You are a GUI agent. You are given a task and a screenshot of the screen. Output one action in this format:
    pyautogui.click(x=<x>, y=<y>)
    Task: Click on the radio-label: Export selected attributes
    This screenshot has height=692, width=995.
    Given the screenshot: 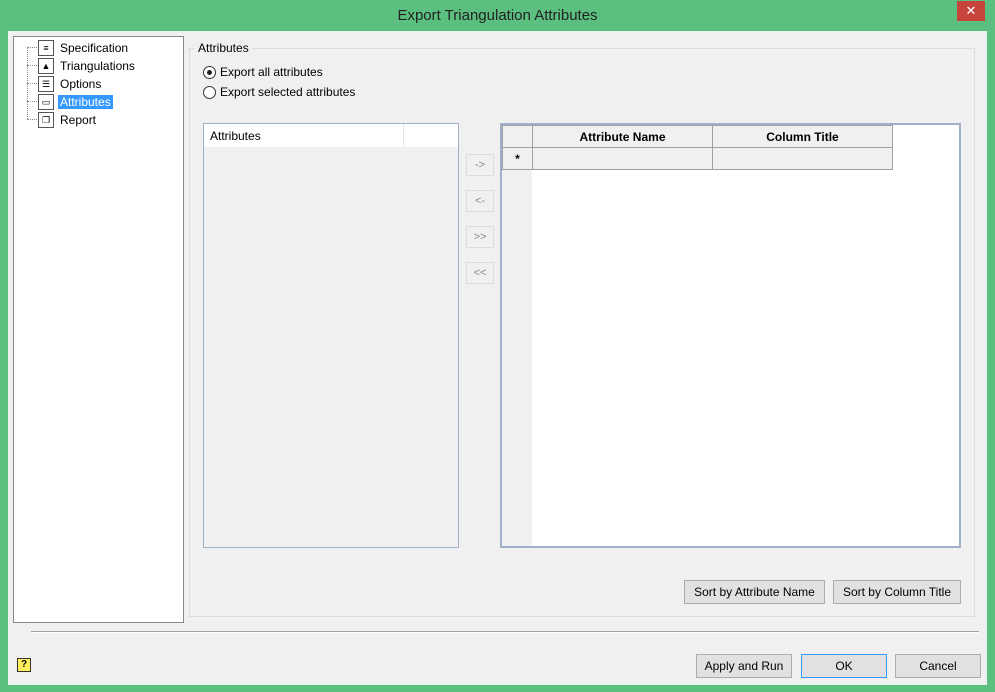 What is the action you would take?
    pyautogui.click(x=288, y=92)
    